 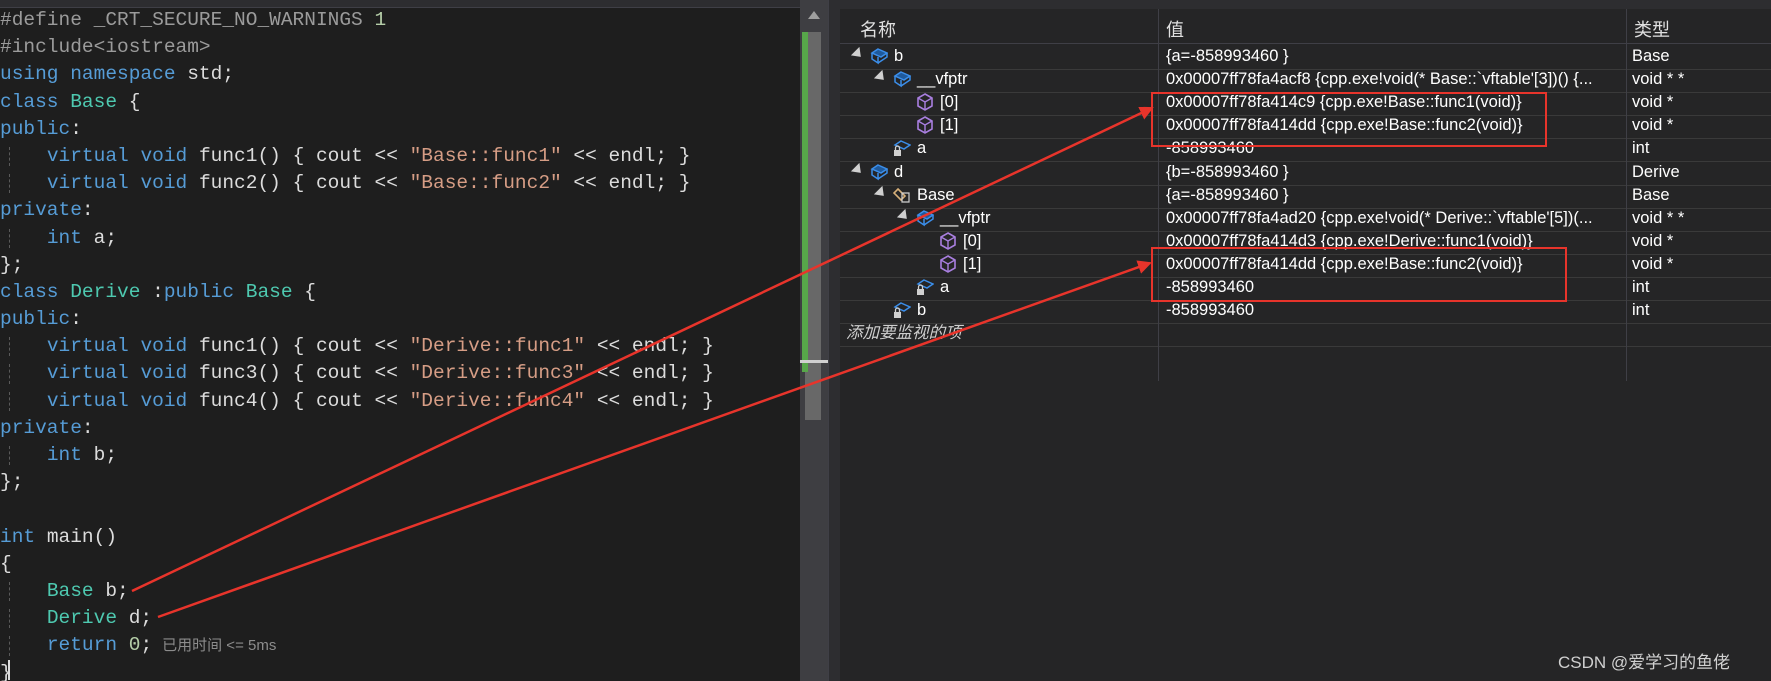 What do you see at coordinates (219, 646) in the screenshot?
I see `perf-tip: 已用时间 <= 5ms` at bounding box center [219, 646].